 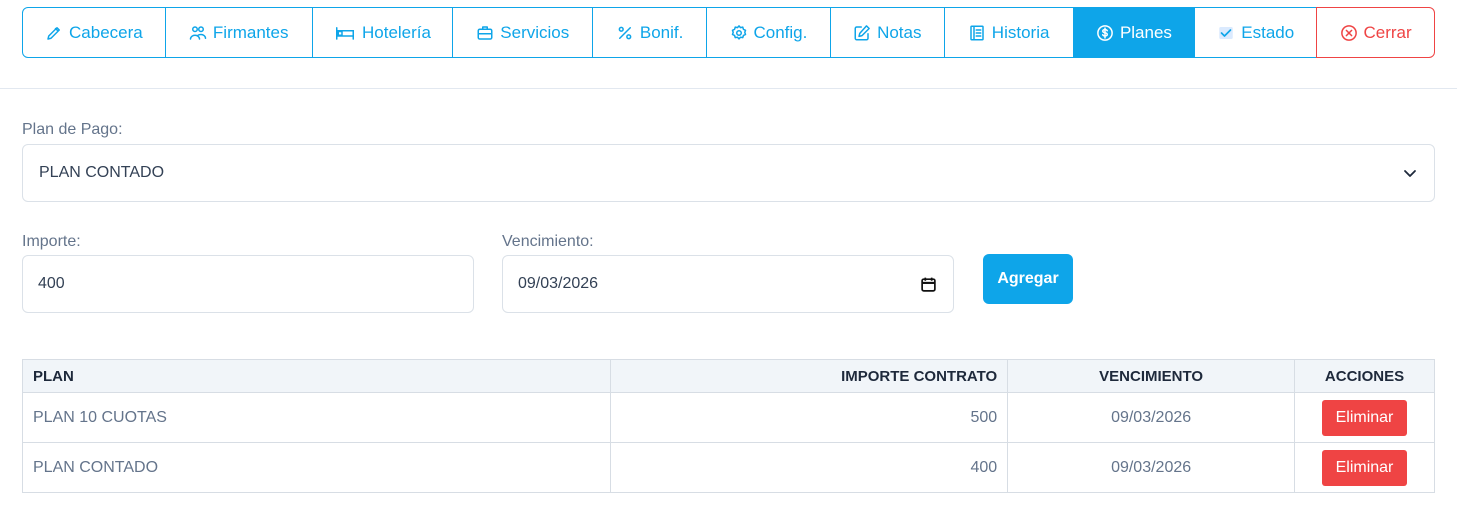 What do you see at coordinates (535, 32) in the screenshot?
I see `tab-label: Servicios` at bounding box center [535, 32].